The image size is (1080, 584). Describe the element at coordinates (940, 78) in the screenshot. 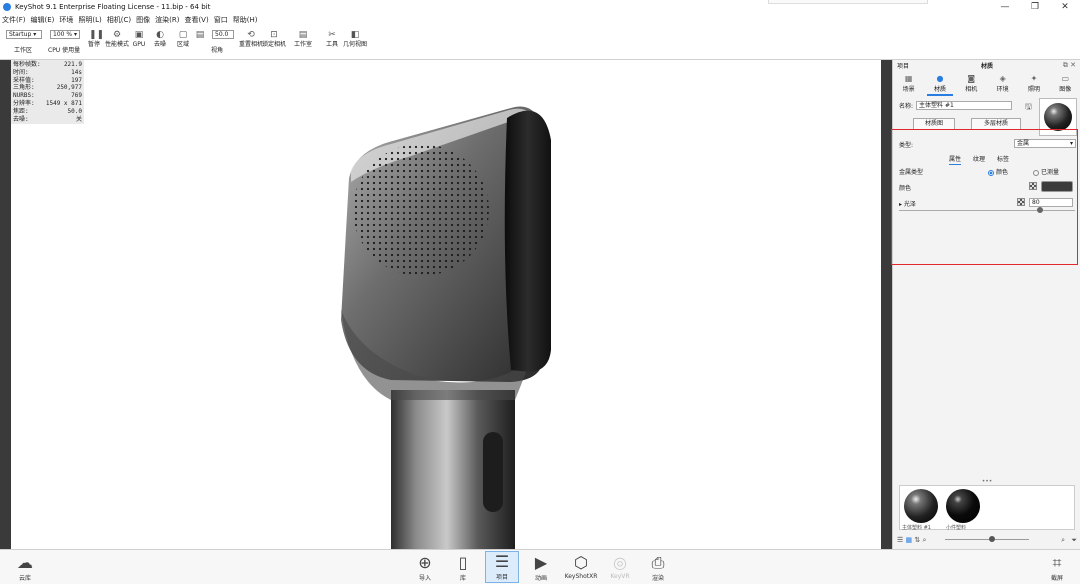

I see `material-icon: ●` at that location.